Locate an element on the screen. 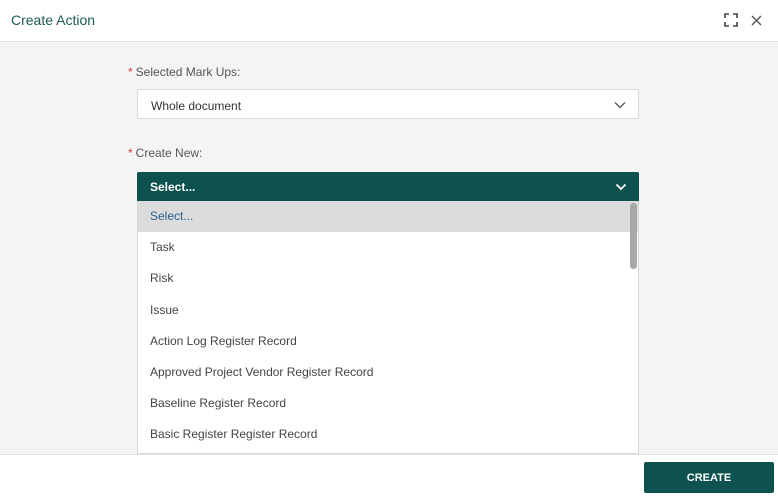 The image size is (778, 496). dropdown-option-issue: Issue is located at coordinates (388, 310).